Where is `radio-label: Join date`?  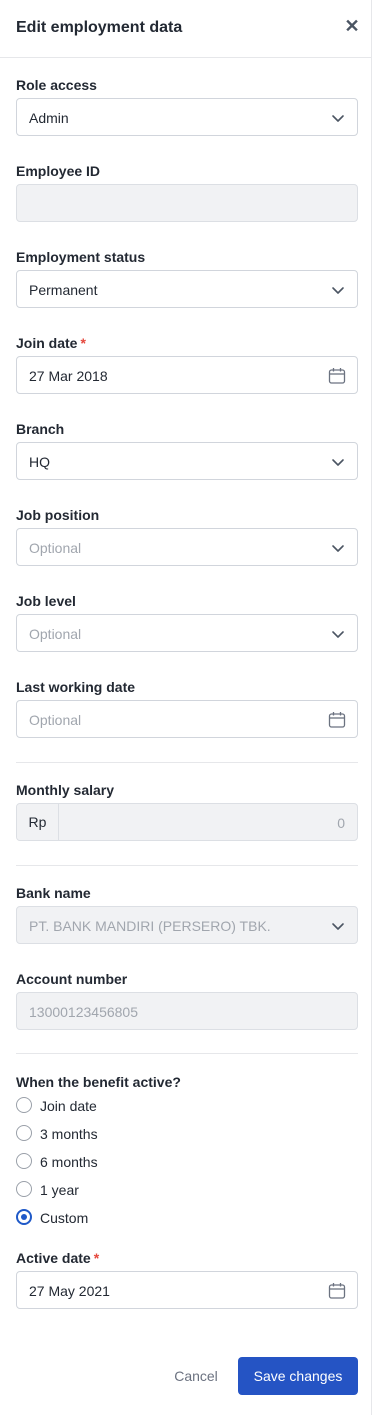
radio-label: Join date is located at coordinates (68, 1106).